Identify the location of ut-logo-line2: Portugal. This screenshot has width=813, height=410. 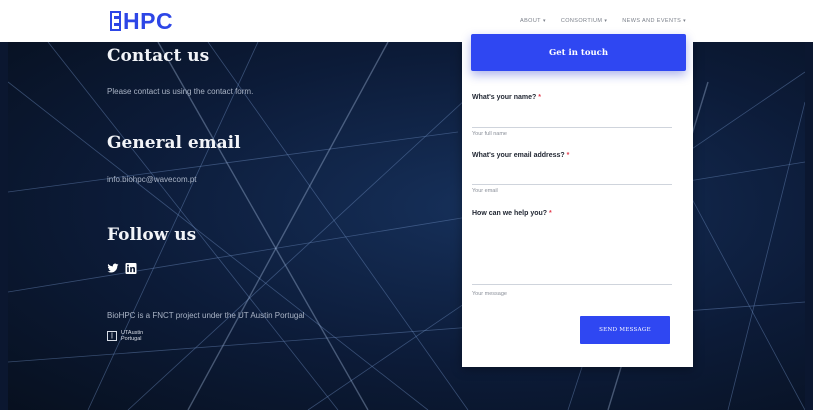
(131, 339).